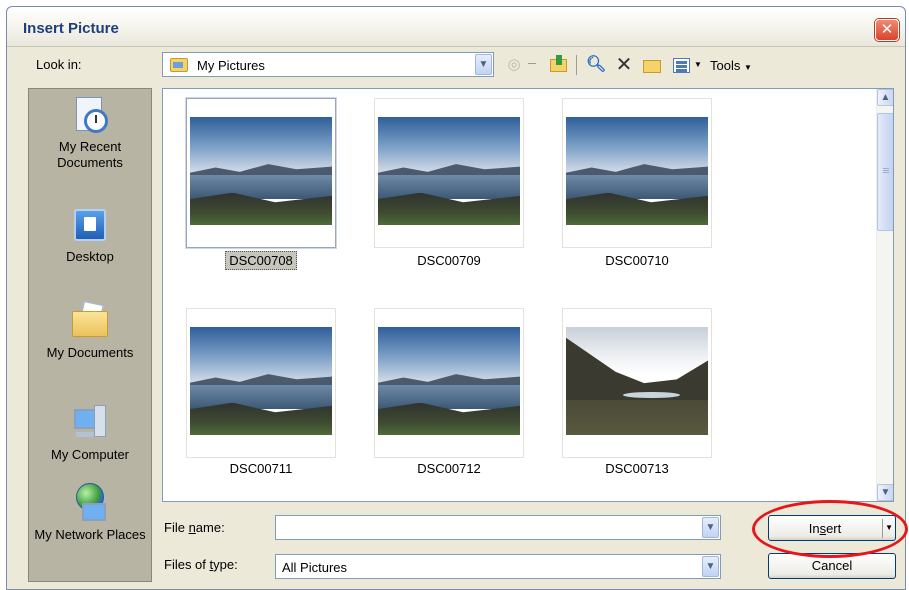 The height and width of the screenshot is (590, 909). Describe the element at coordinates (90, 352) in the screenshot. I see `place-label: My Documents` at that location.